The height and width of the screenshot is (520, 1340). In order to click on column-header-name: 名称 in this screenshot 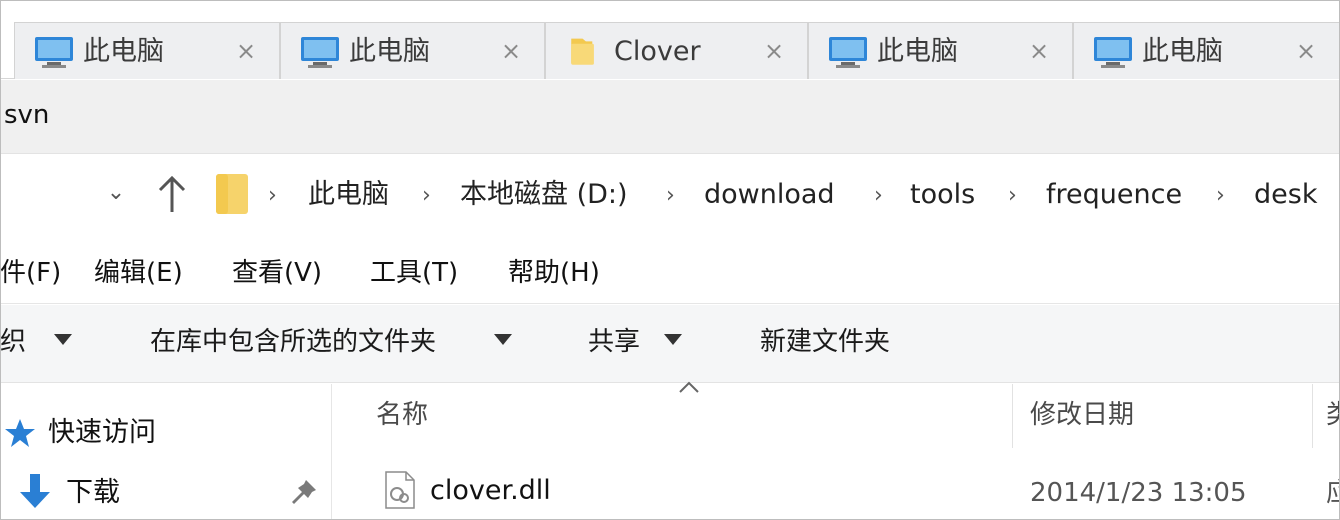, I will do `click(402, 415)`.